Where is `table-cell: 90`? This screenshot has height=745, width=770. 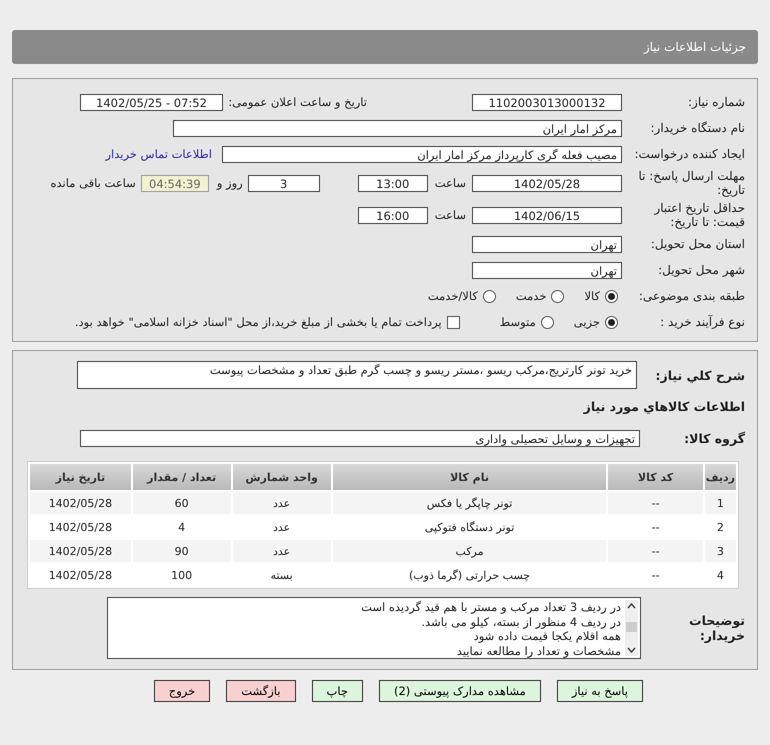 table-cell: 90 is located at coordinates (181, 551).